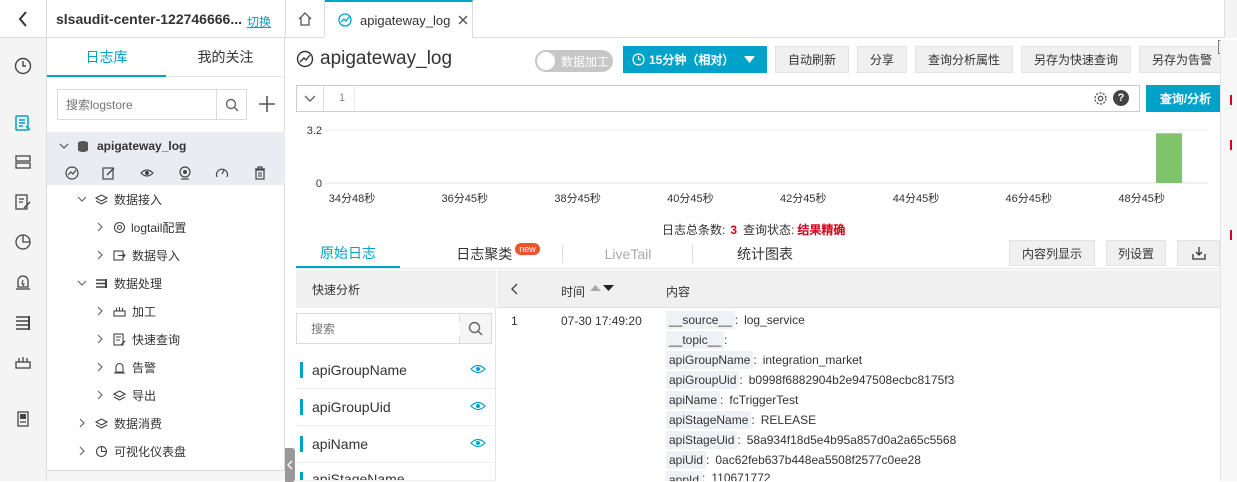 Image resolution: width=1237 pixels, height=482 pixels. Describe the element at coordinates (166, 146) in the screenshot. I see `logstore-item: apigateway_log` at that location.